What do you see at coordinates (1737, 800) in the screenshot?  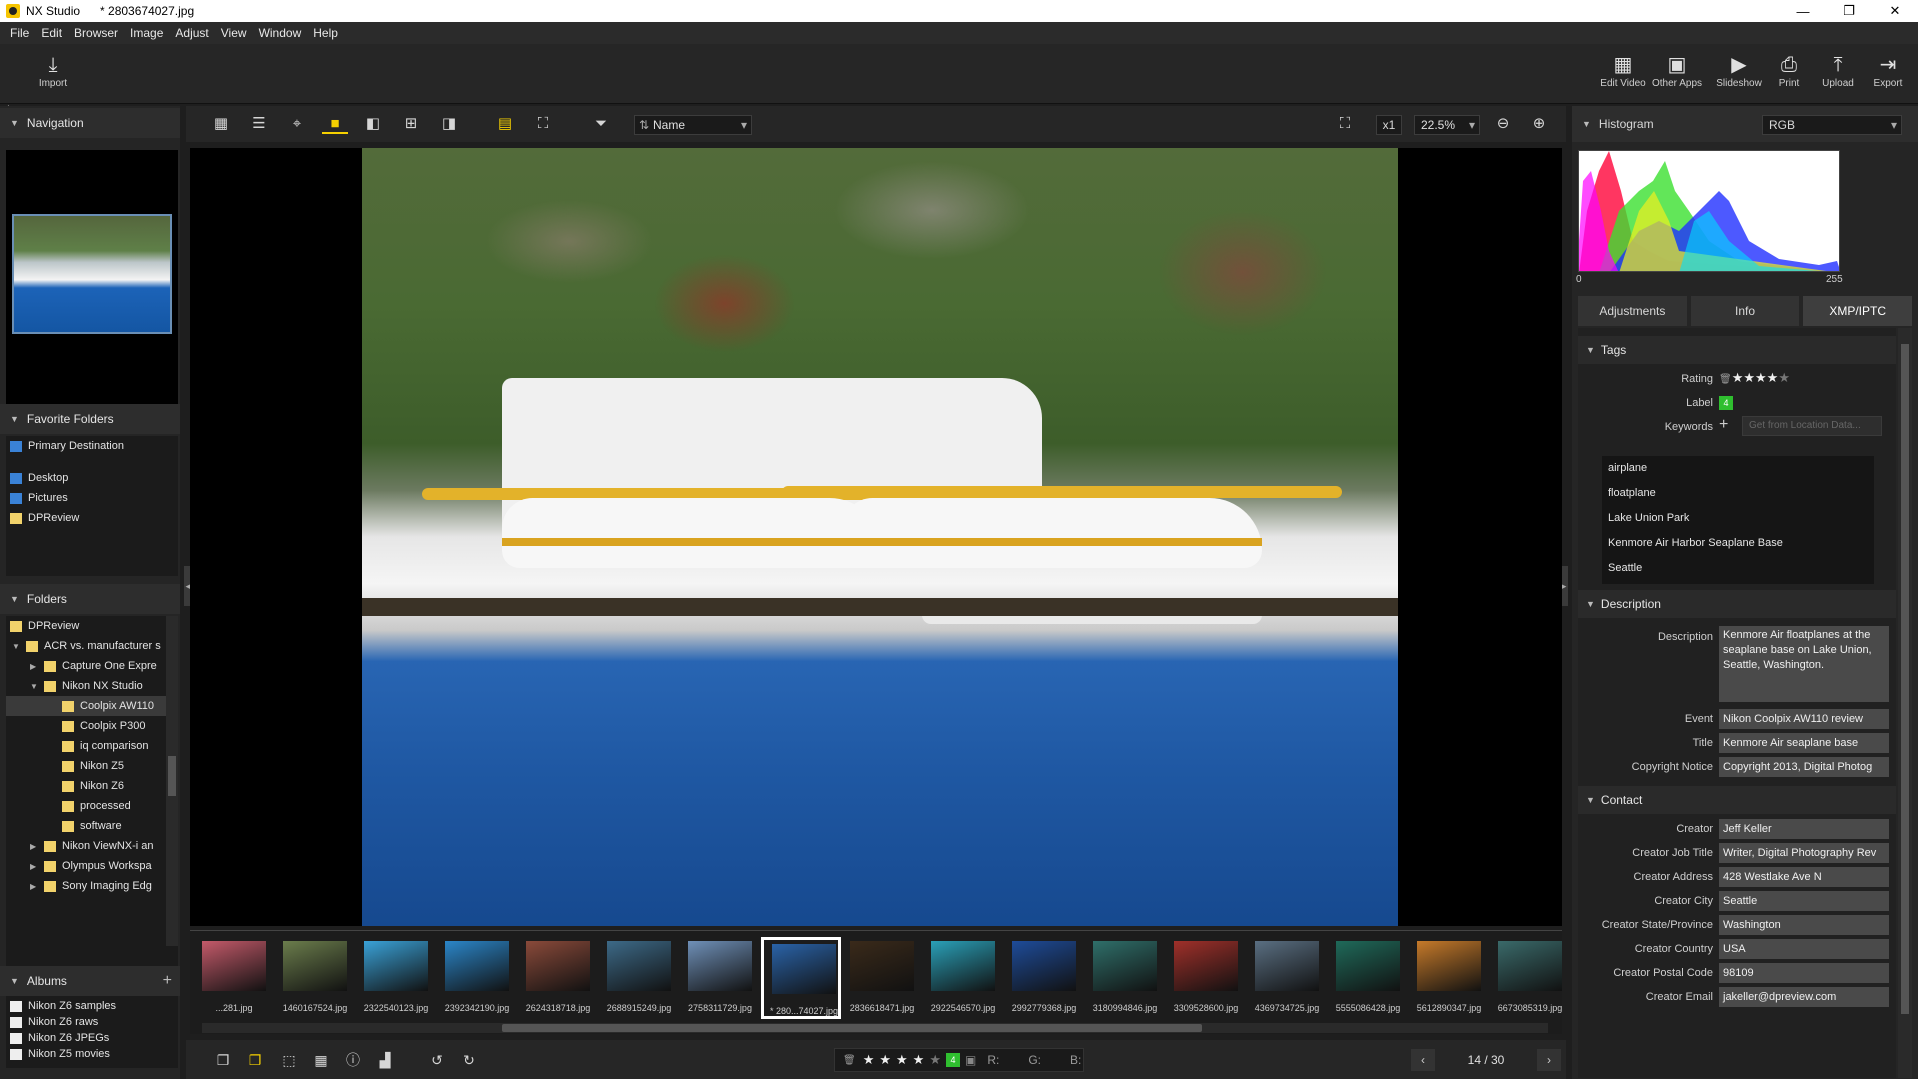 I see `contact-header: ▼ Contact` at bounding box center [1737, 800].